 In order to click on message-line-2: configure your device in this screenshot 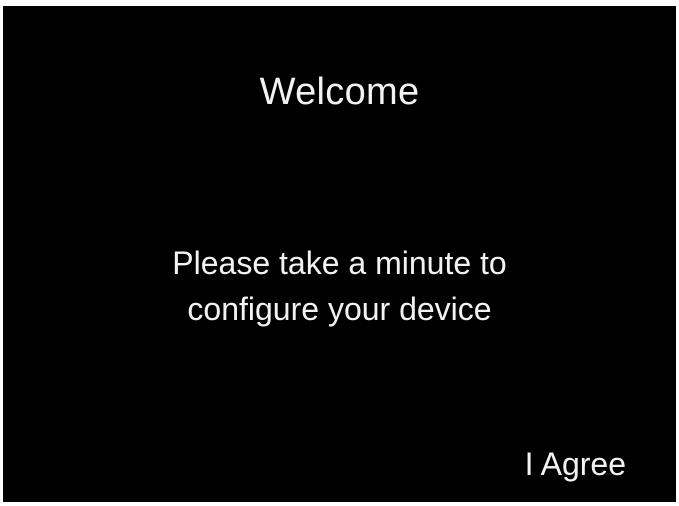, I will do `click(339, 309)`.